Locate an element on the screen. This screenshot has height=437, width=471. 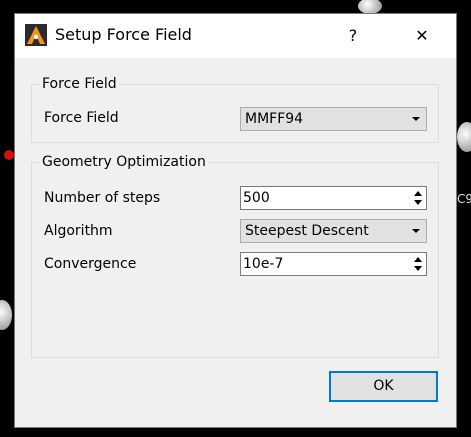
number-of-steps-spinbox: 500 is located at coordinates (333, 198).